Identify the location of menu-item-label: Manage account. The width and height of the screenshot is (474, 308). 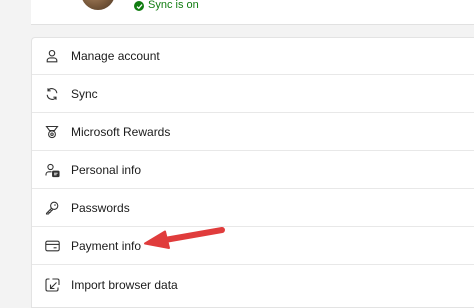
(115, 56).